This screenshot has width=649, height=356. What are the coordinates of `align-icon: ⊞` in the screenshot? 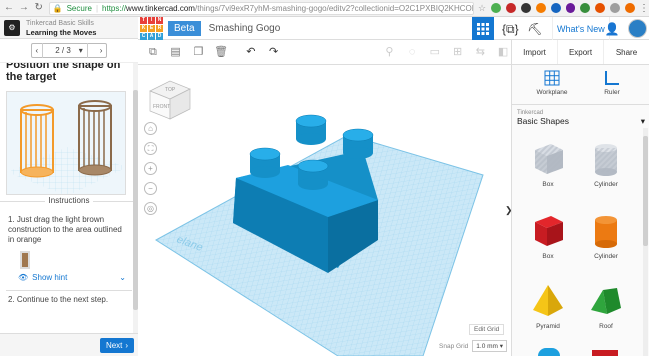 It's located at (458, 52).